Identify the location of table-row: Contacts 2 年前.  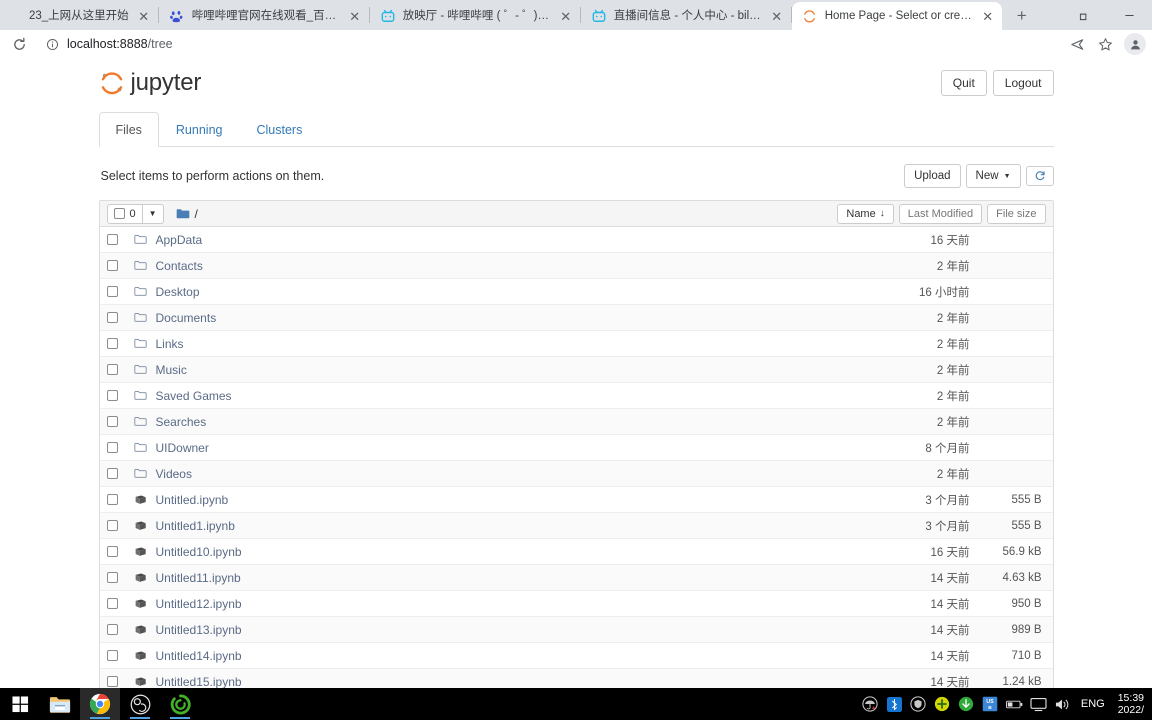
(576, 266).